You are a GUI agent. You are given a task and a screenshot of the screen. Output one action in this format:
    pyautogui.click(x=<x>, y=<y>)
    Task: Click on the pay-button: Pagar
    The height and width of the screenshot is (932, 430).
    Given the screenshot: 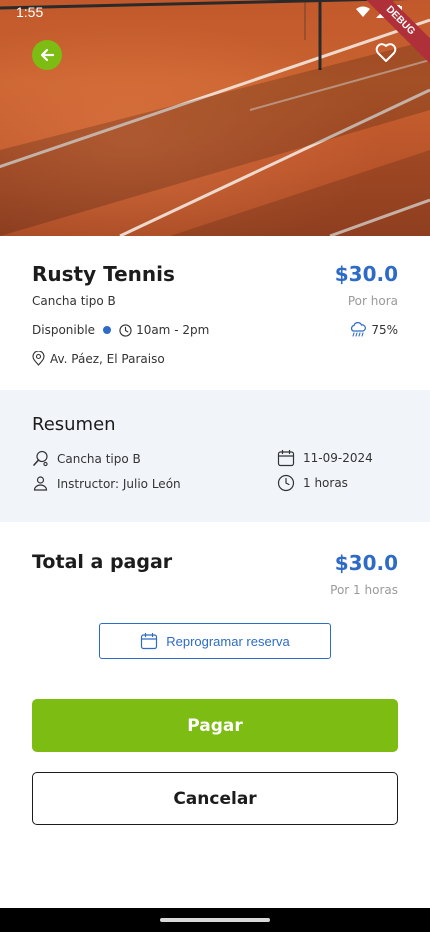 What is the action you would take?
    pyautogui.click(x=215, y=725)
    